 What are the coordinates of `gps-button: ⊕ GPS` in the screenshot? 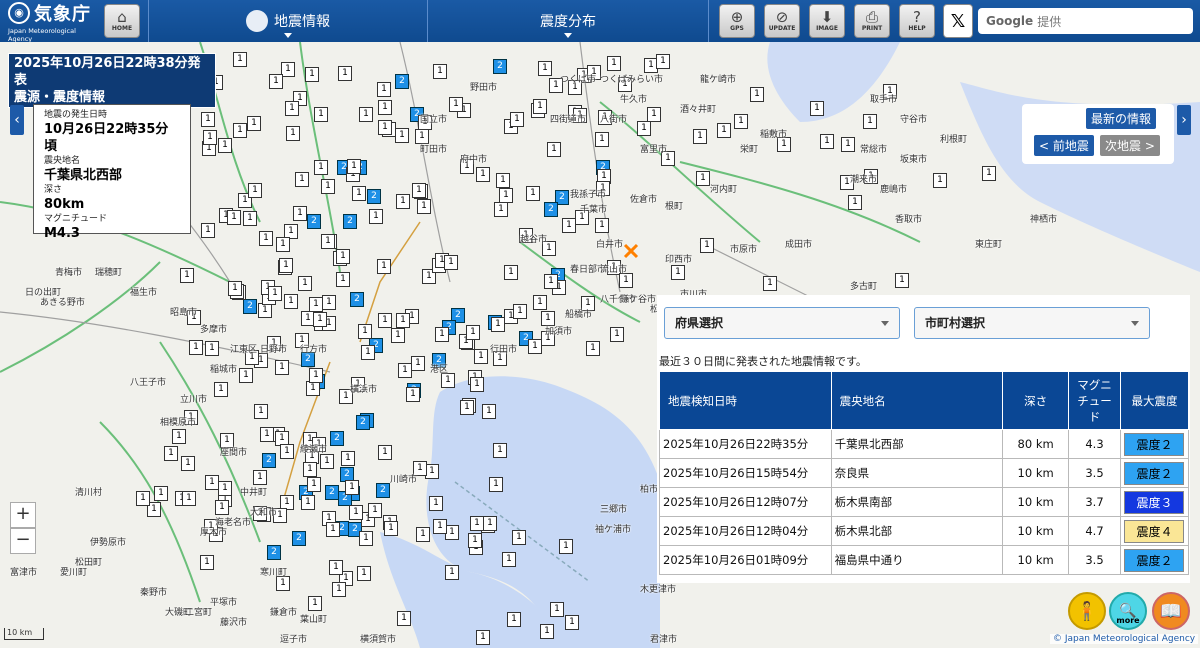 It's located at (737, 21).